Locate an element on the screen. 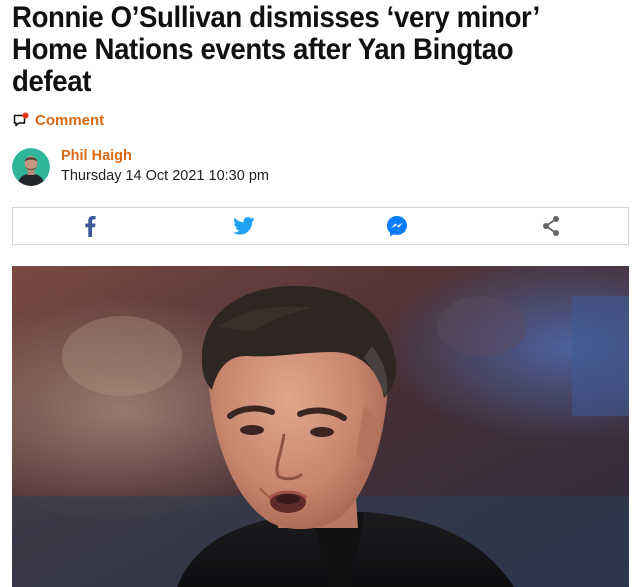 This screenshot has height=587, width=639. comment-link: Comment is located at coordinates (58, 120).